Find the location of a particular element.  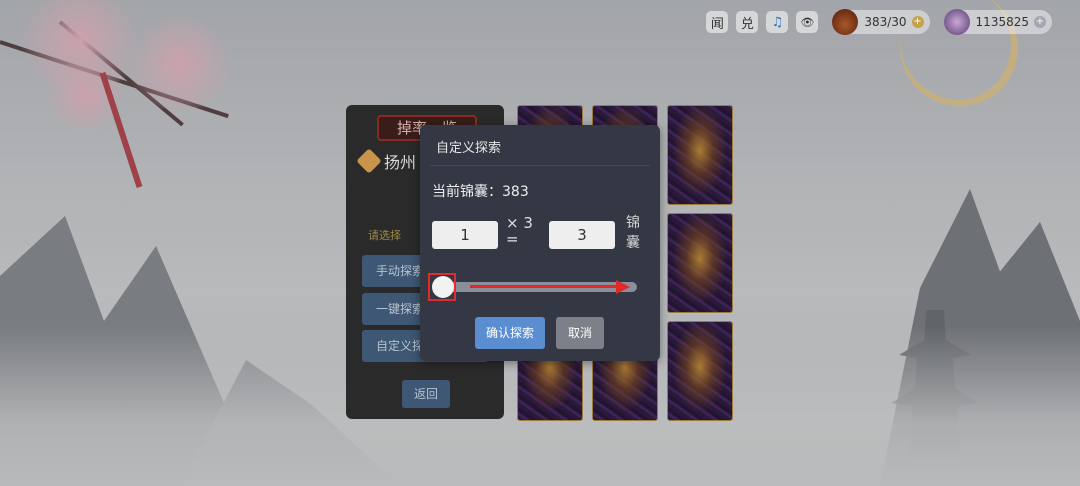

coin-resource: 1135825 + is located at coordinates (997, 22).